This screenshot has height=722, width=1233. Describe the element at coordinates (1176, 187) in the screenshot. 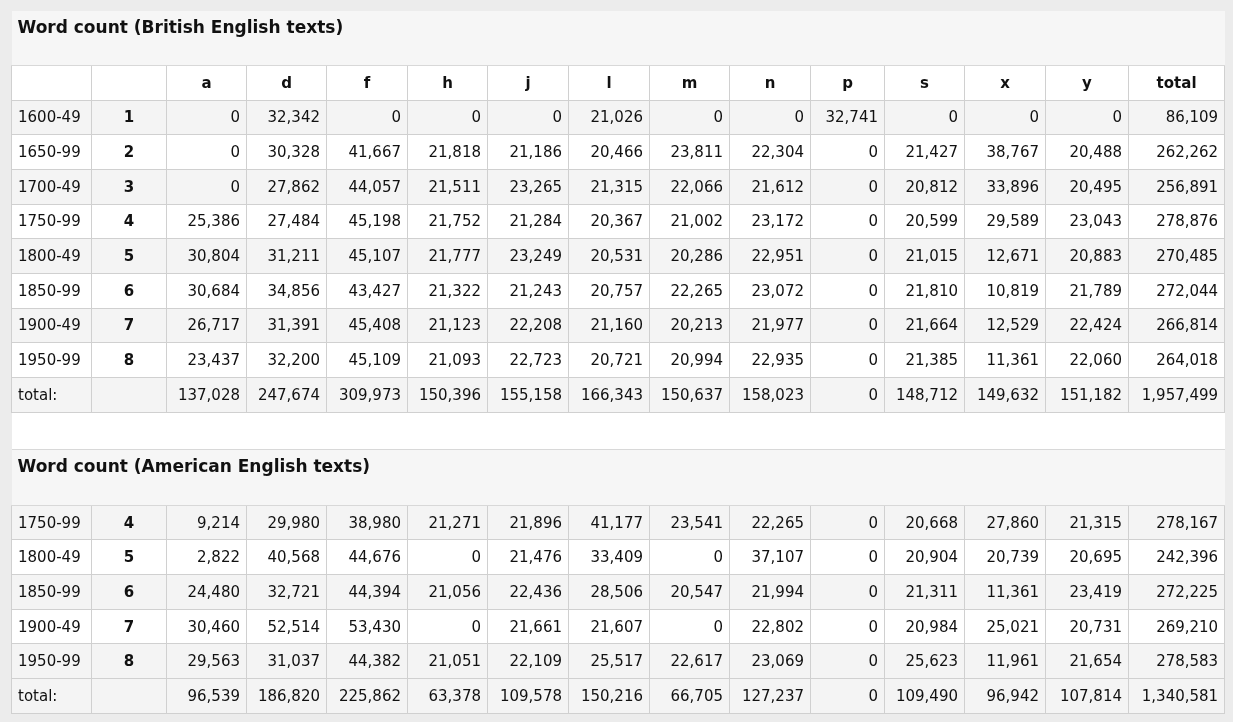

I see `table-cell: 256,891` at that location.